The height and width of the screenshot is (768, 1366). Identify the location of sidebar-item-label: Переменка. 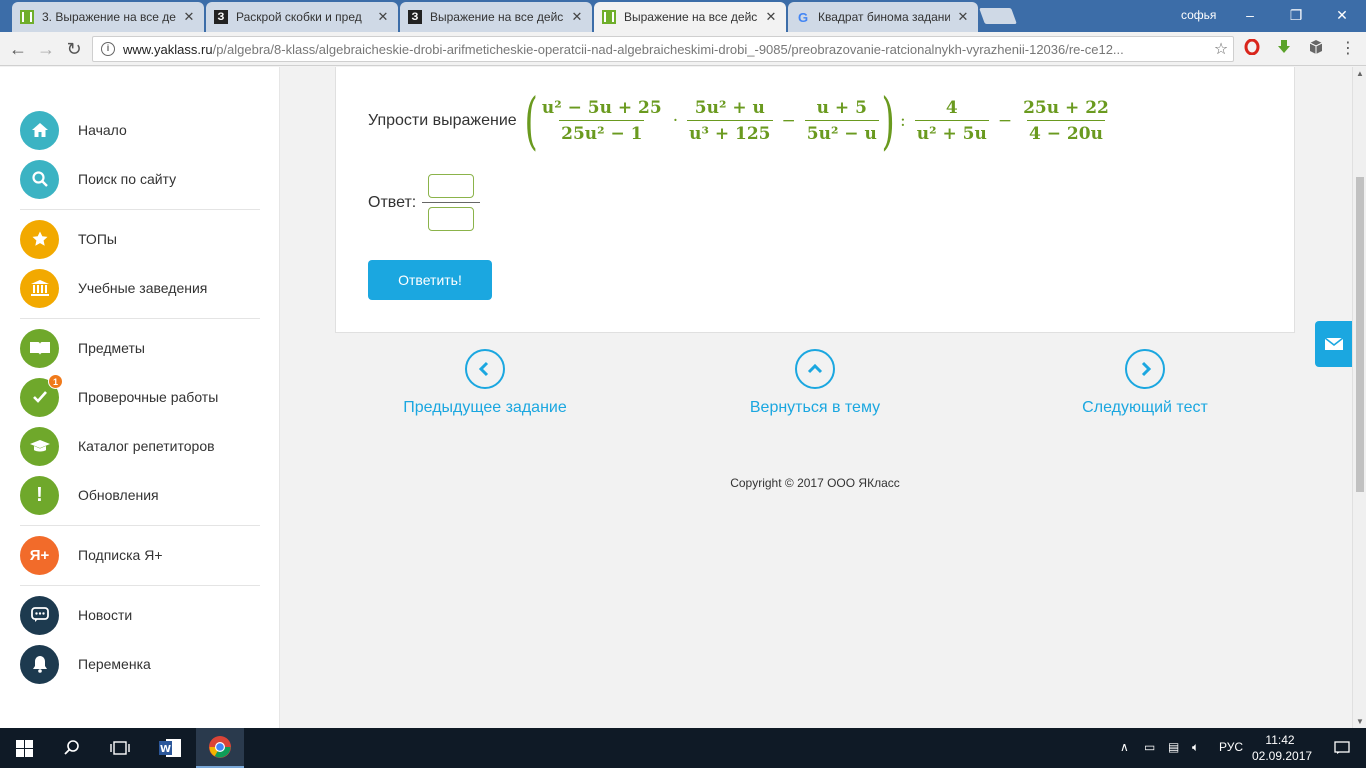
(114, 664).